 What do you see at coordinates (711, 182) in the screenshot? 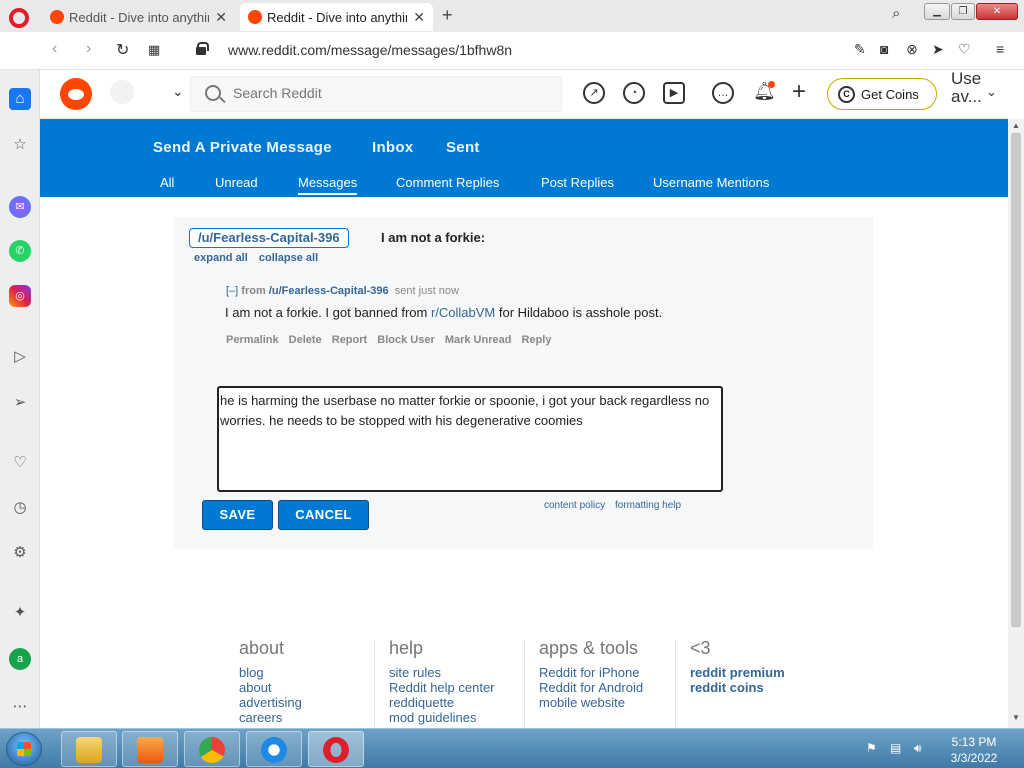
I see `tab-username-mentions: Username Mentions` at bounding box center [711, 182].